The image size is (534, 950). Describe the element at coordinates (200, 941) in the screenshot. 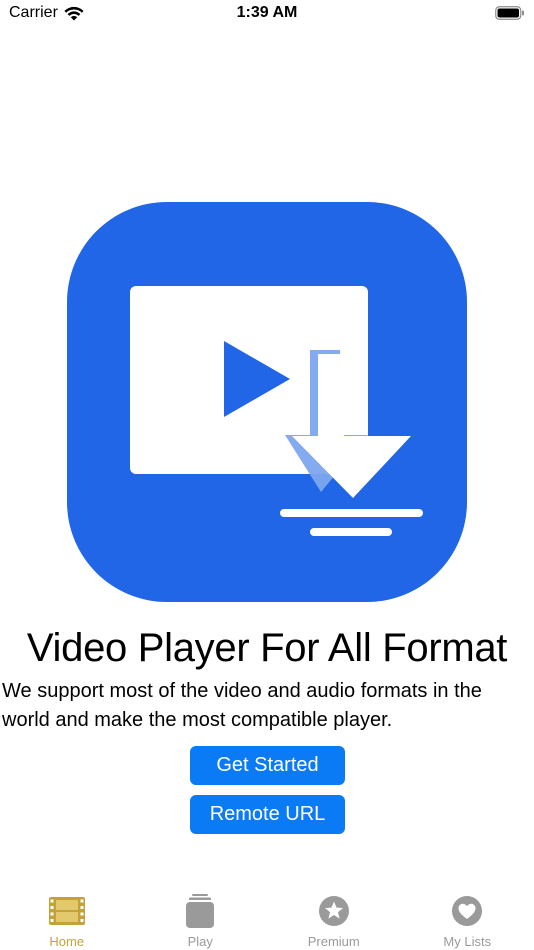

I see `tab-play-label: Play` at that location.